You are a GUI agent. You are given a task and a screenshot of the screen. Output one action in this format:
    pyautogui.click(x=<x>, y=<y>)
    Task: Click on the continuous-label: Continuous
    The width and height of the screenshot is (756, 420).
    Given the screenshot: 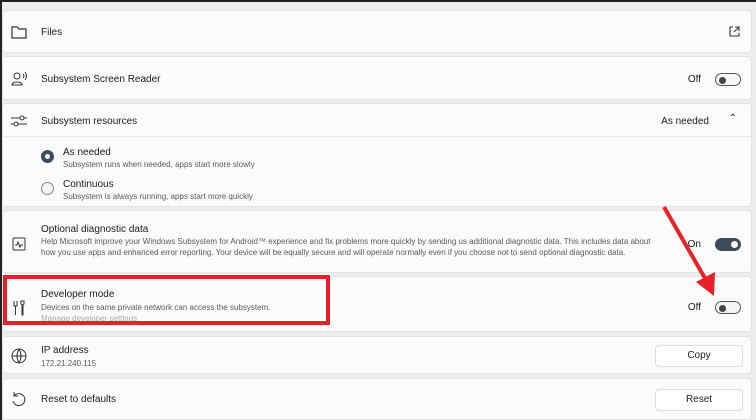 What is the action you would take?
    pyautogui.click(x=88, y=184)
    